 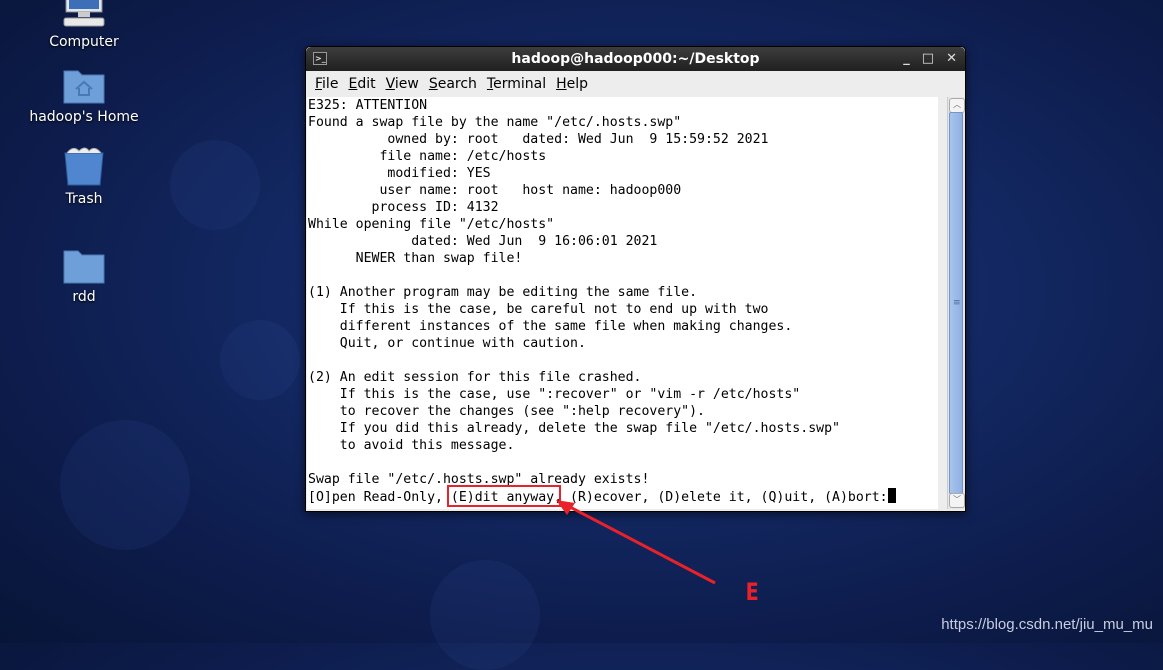 I want to click on annotation-arrow, so click(x=636, y=542).